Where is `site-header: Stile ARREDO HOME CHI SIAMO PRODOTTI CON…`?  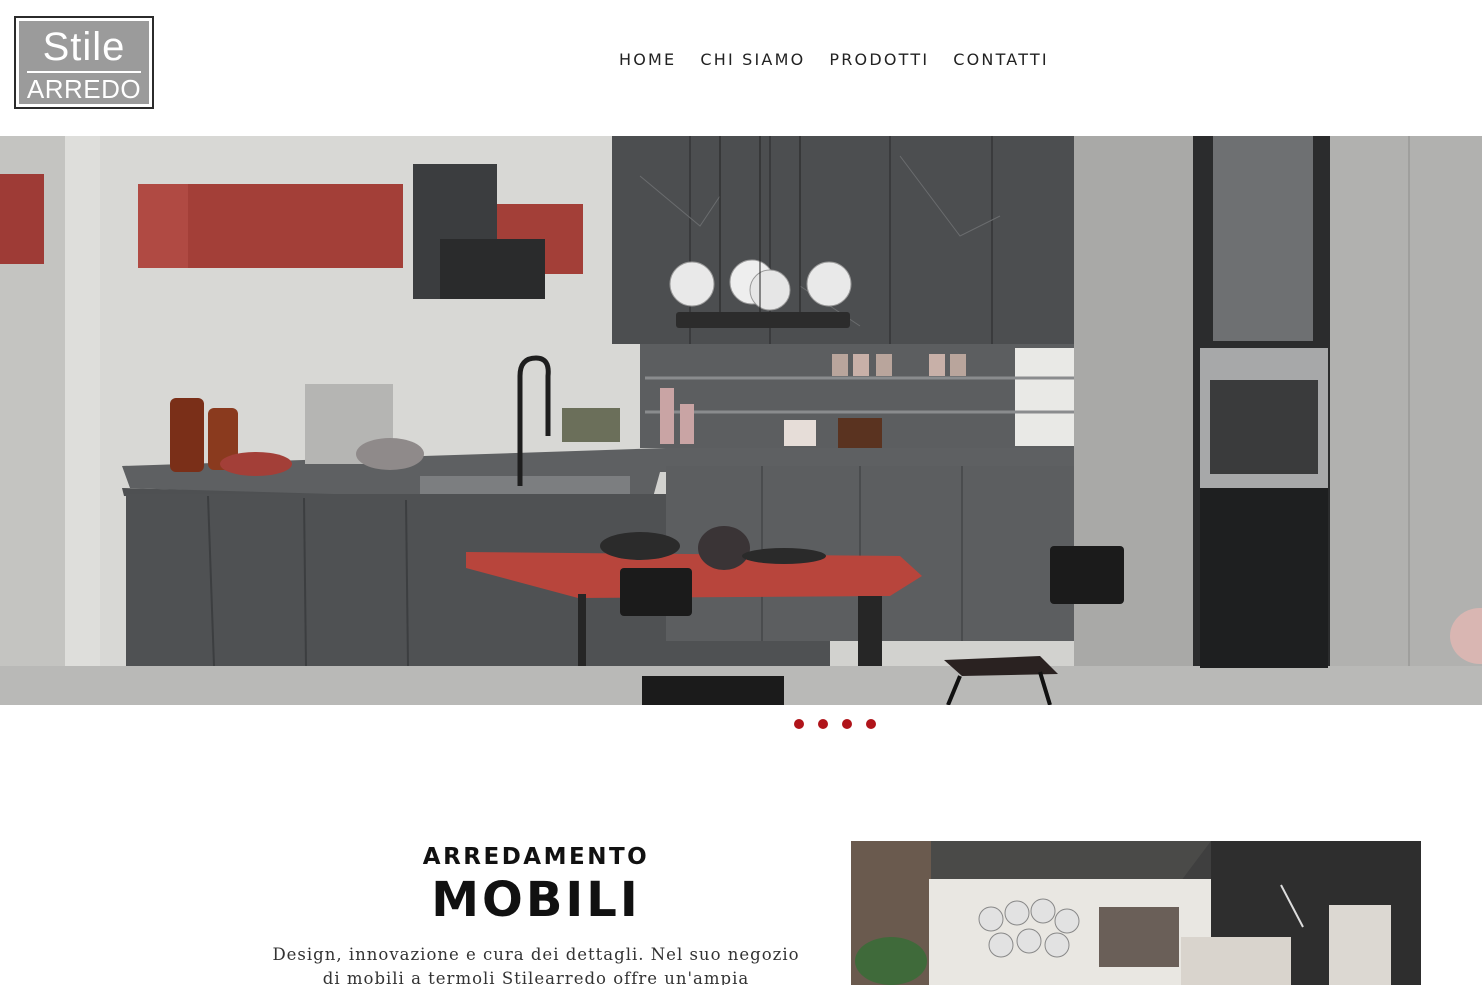 site-header: Stile ARREDO HOME CHI SIAMO PRODOTTI CON… is located at coordinates (741, 68).